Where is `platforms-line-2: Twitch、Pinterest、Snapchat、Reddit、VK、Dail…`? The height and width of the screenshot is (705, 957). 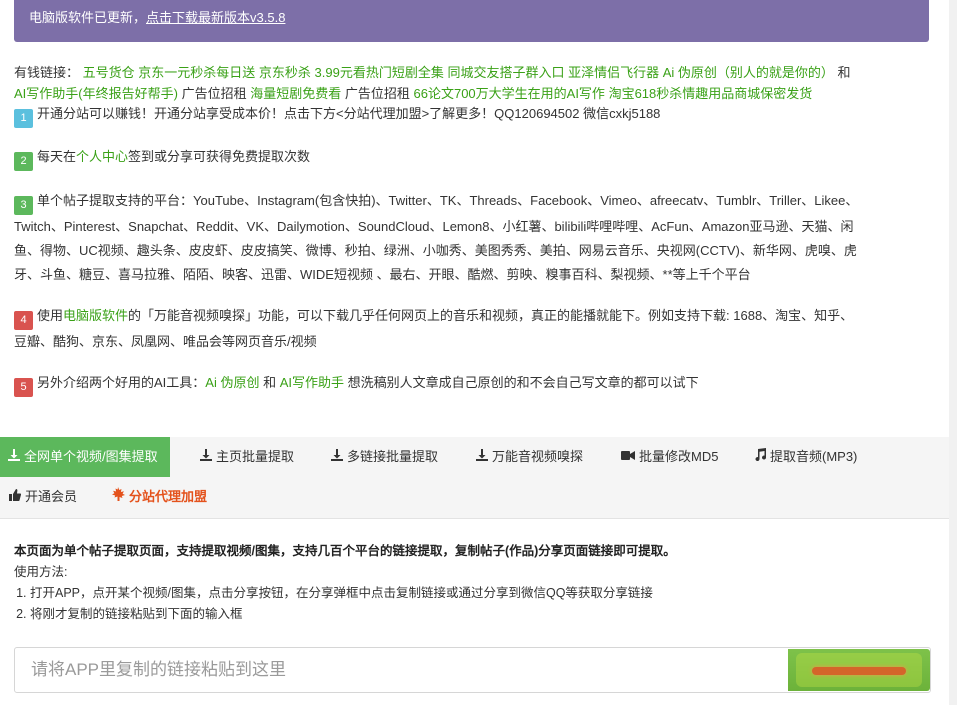 platforms-line-2: Twitch、Pinterest、Snapchat、Reddit、VK、Dail… is located at coordinates (434, 226).